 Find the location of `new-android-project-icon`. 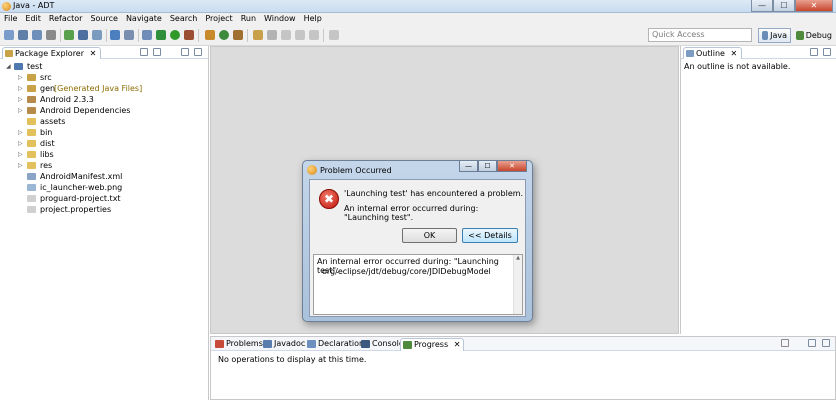

new-android-project-icon is located at coordinates (115, 35).